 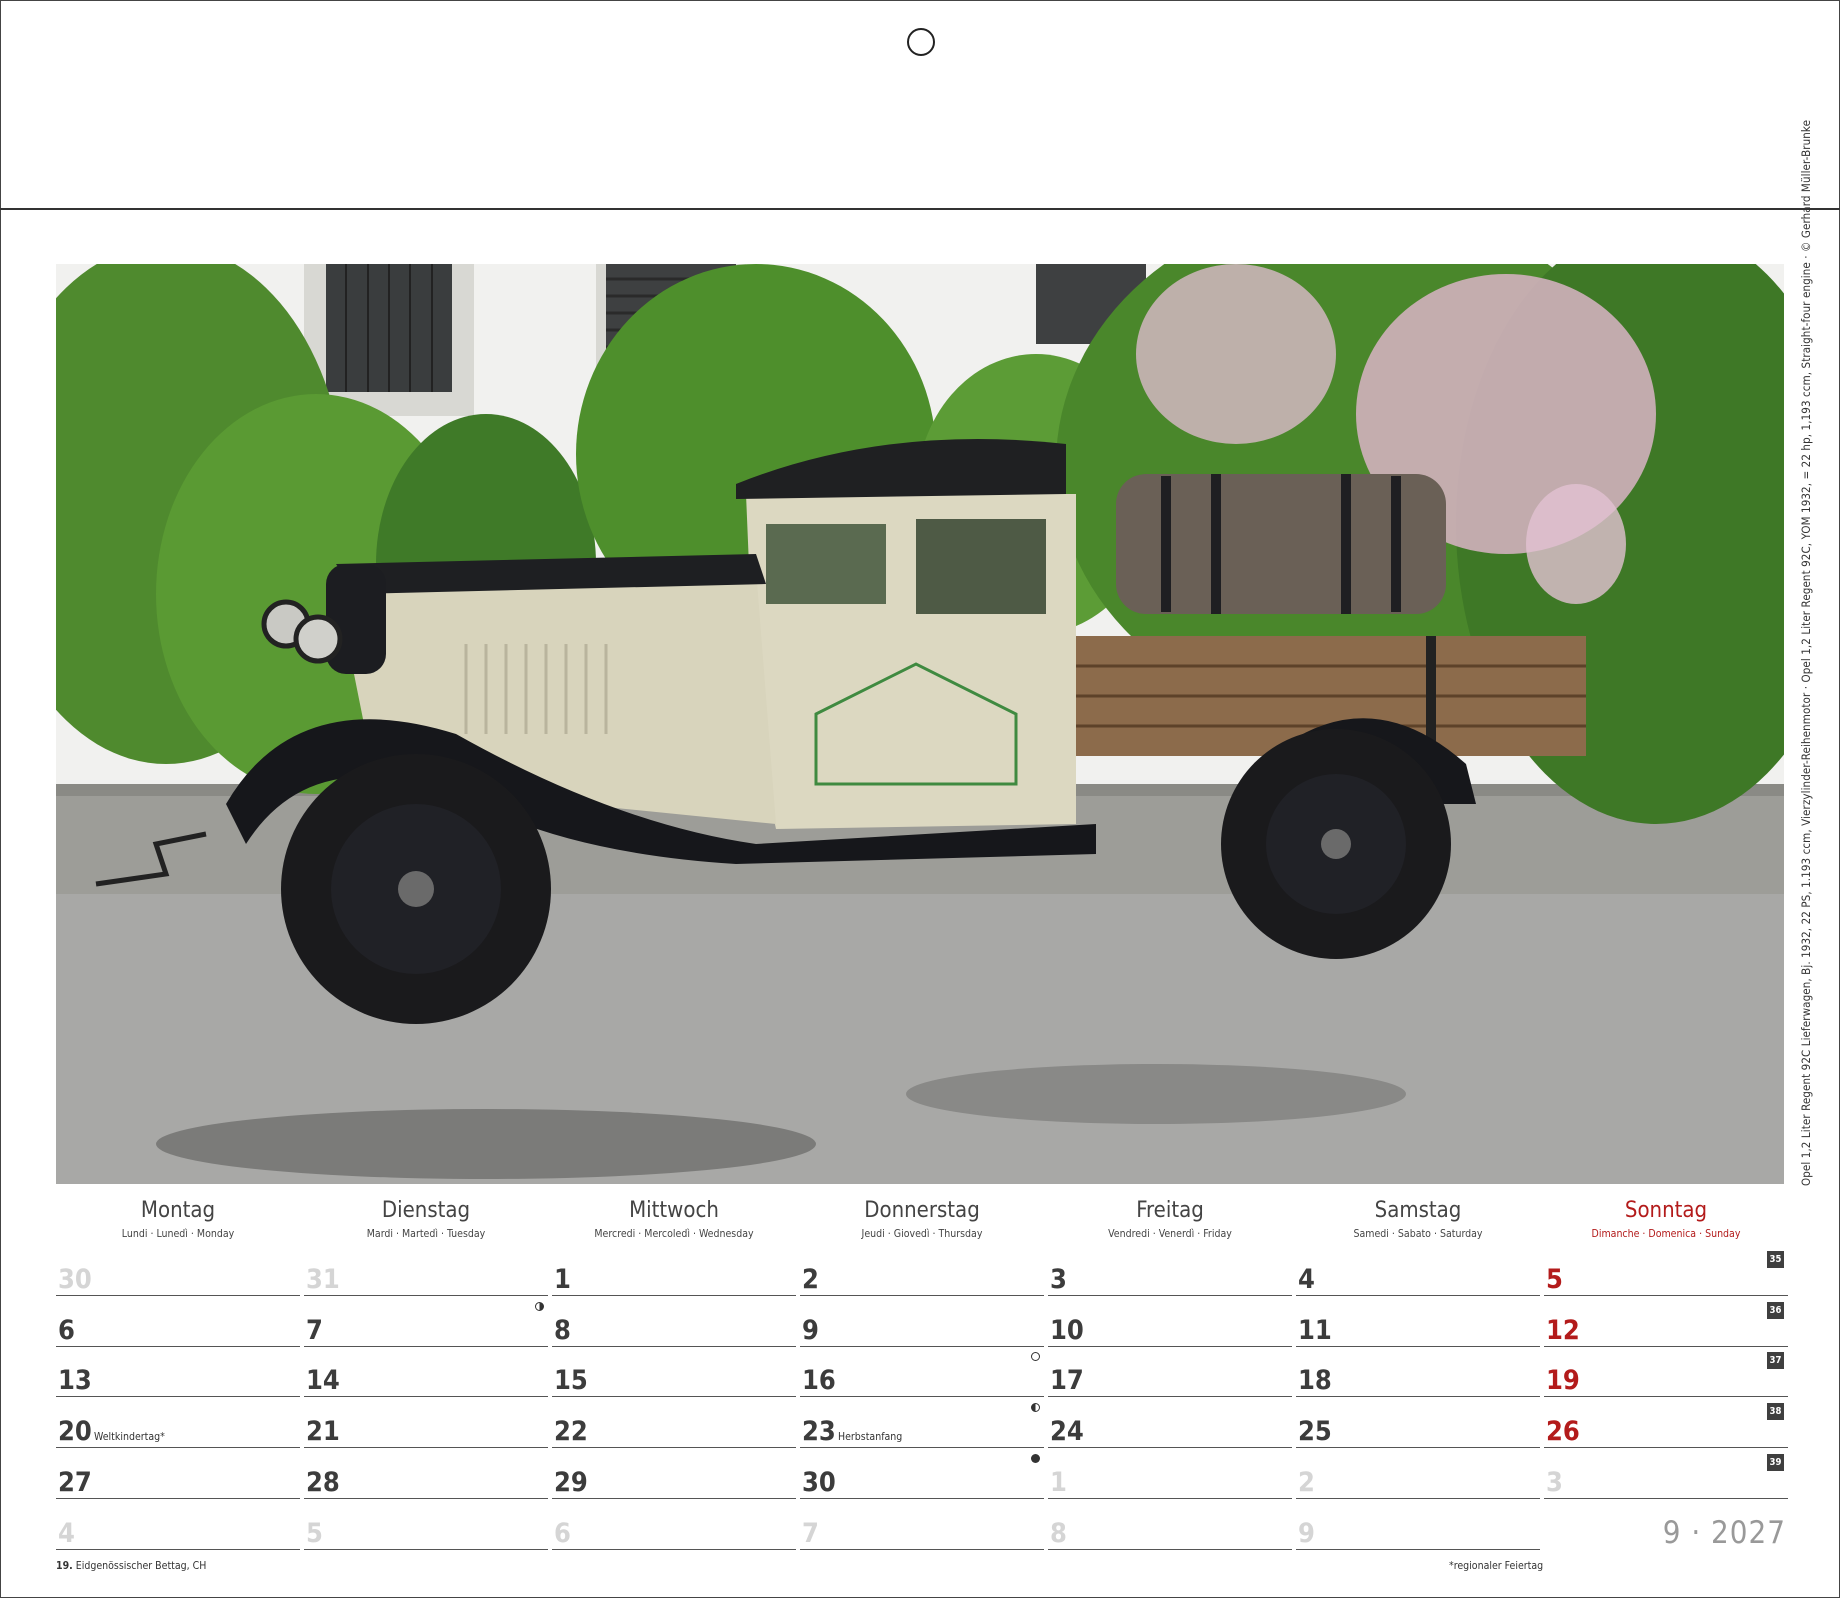 I want to click on weekday-header: Dienstag Mardi · Martedì · Tuesday, so click(x=426, y=1219).